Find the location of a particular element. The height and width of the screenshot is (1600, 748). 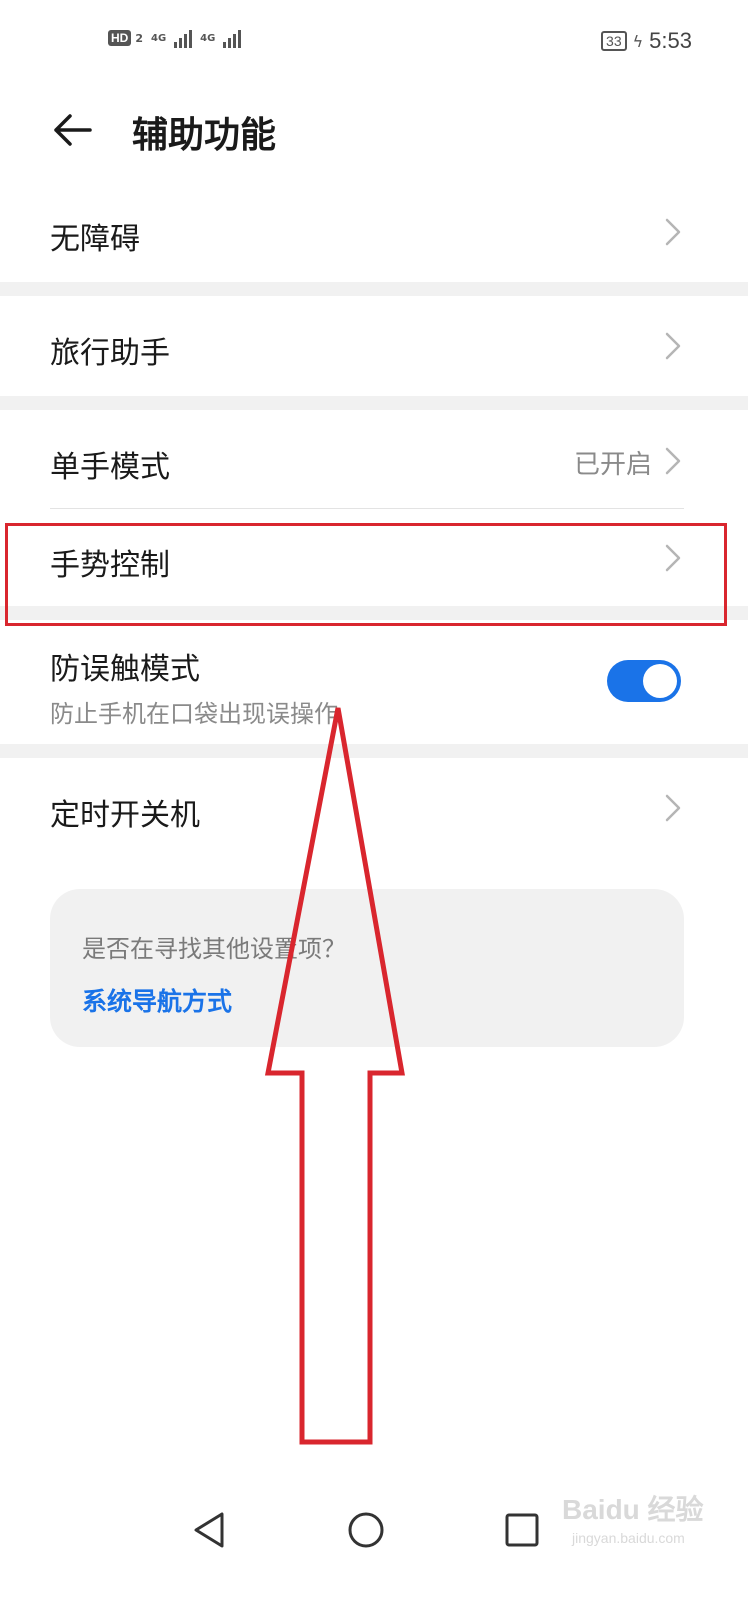

annotation-up-arrow is located at coordinates (334, 1076).